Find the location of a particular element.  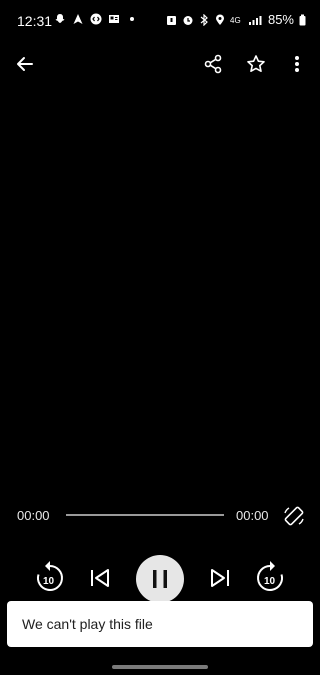

pause-button is located at coordinates (160, 579).